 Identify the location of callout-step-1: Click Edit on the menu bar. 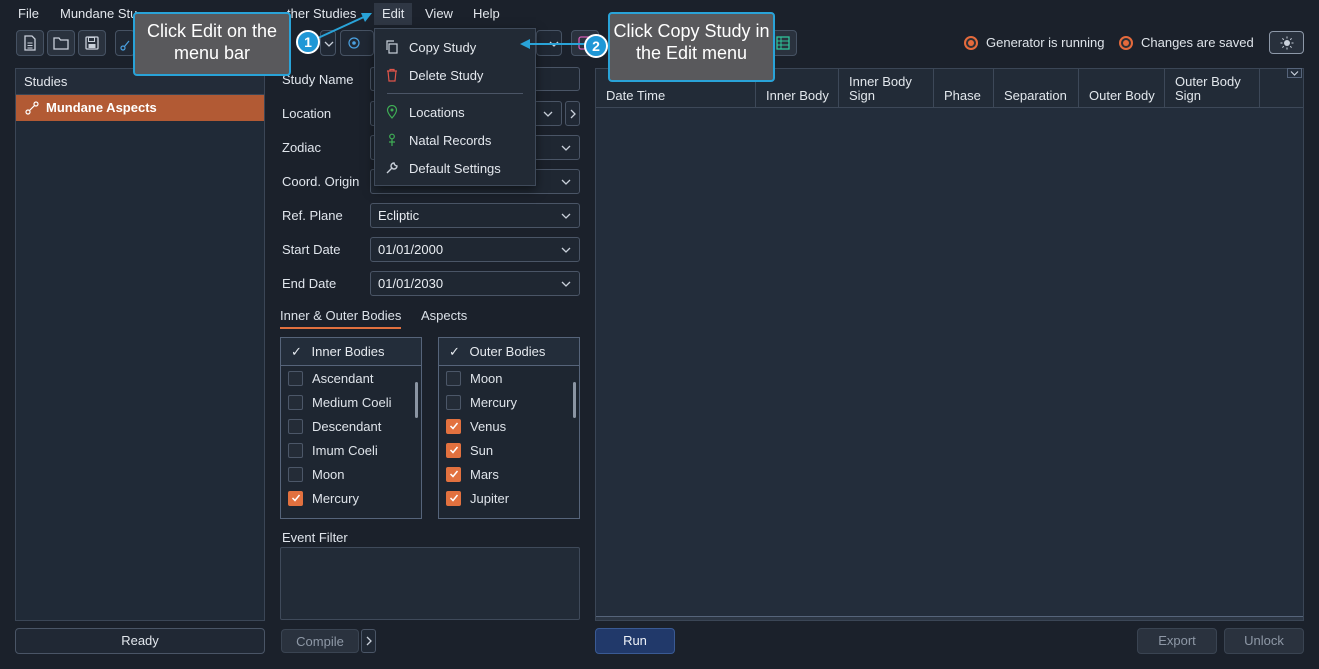
(212, 44).